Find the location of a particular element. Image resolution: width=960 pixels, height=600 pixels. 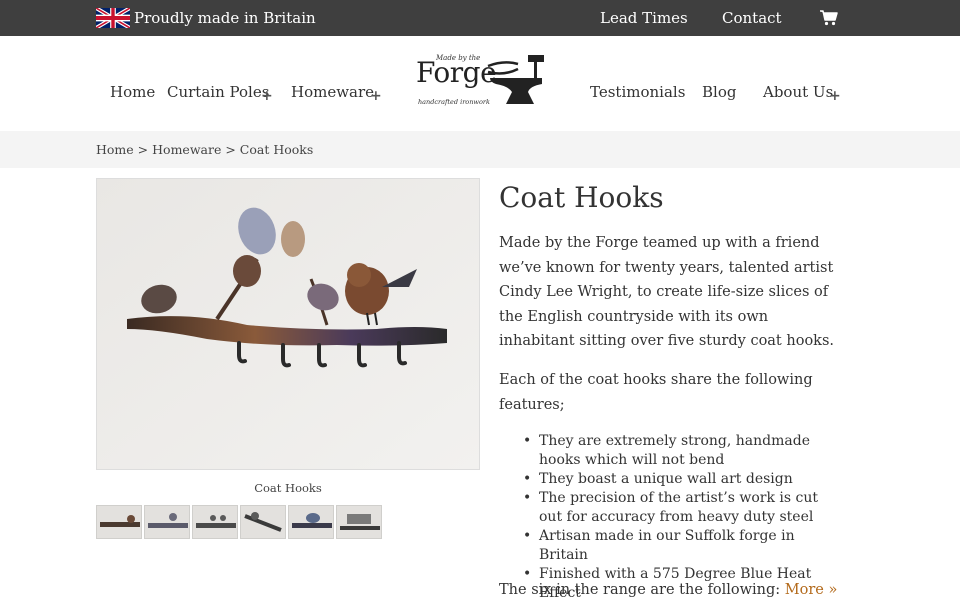

breadcrumb-current: Coat Hooks is located at coordinates (276, 149).